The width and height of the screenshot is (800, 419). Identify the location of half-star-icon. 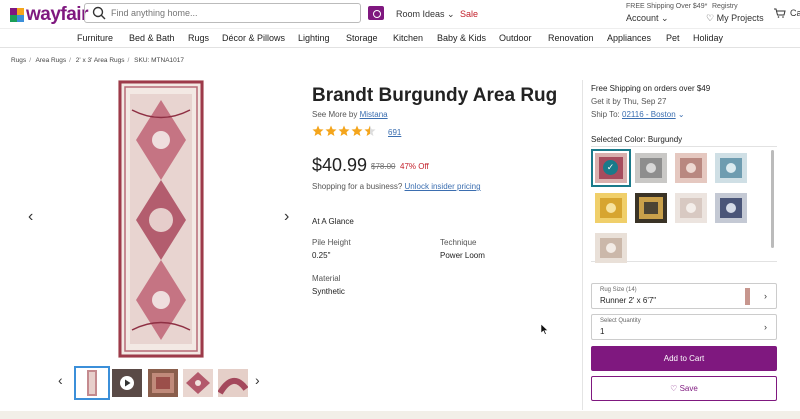
(370, 130).